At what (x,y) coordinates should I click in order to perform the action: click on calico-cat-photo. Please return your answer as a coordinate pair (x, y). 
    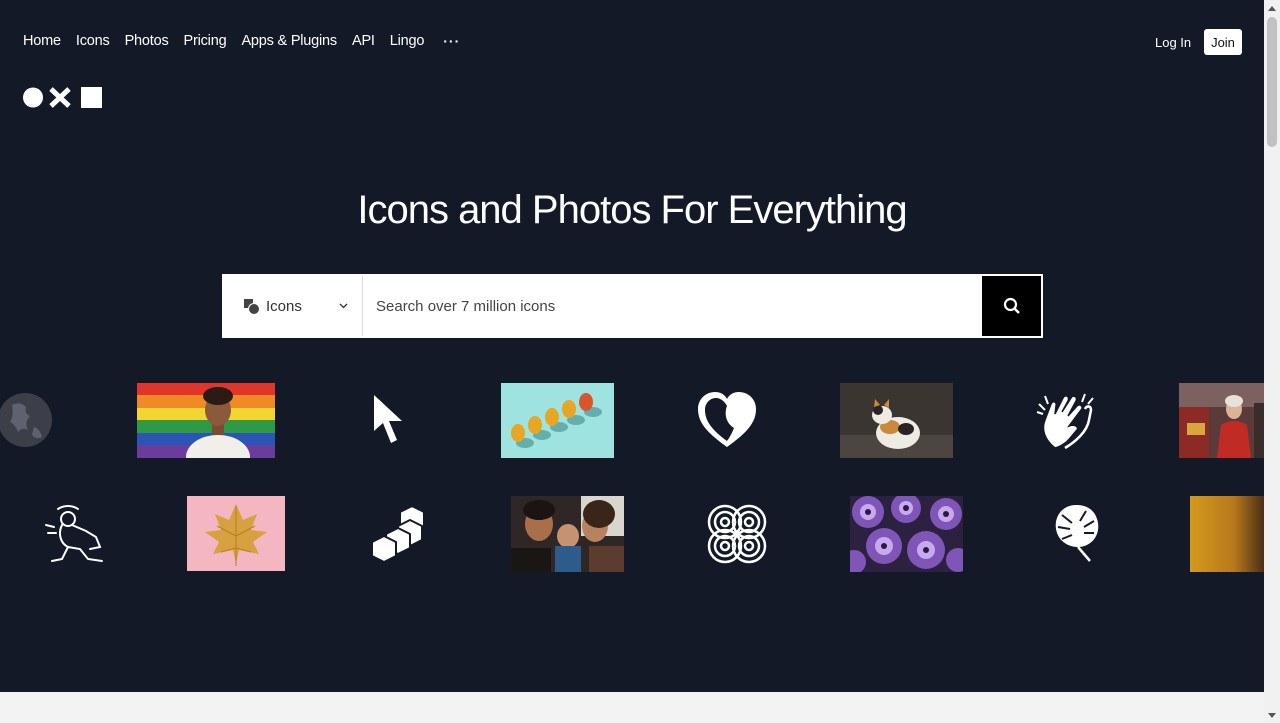
    Looking at the image, I should click on (896, 420).